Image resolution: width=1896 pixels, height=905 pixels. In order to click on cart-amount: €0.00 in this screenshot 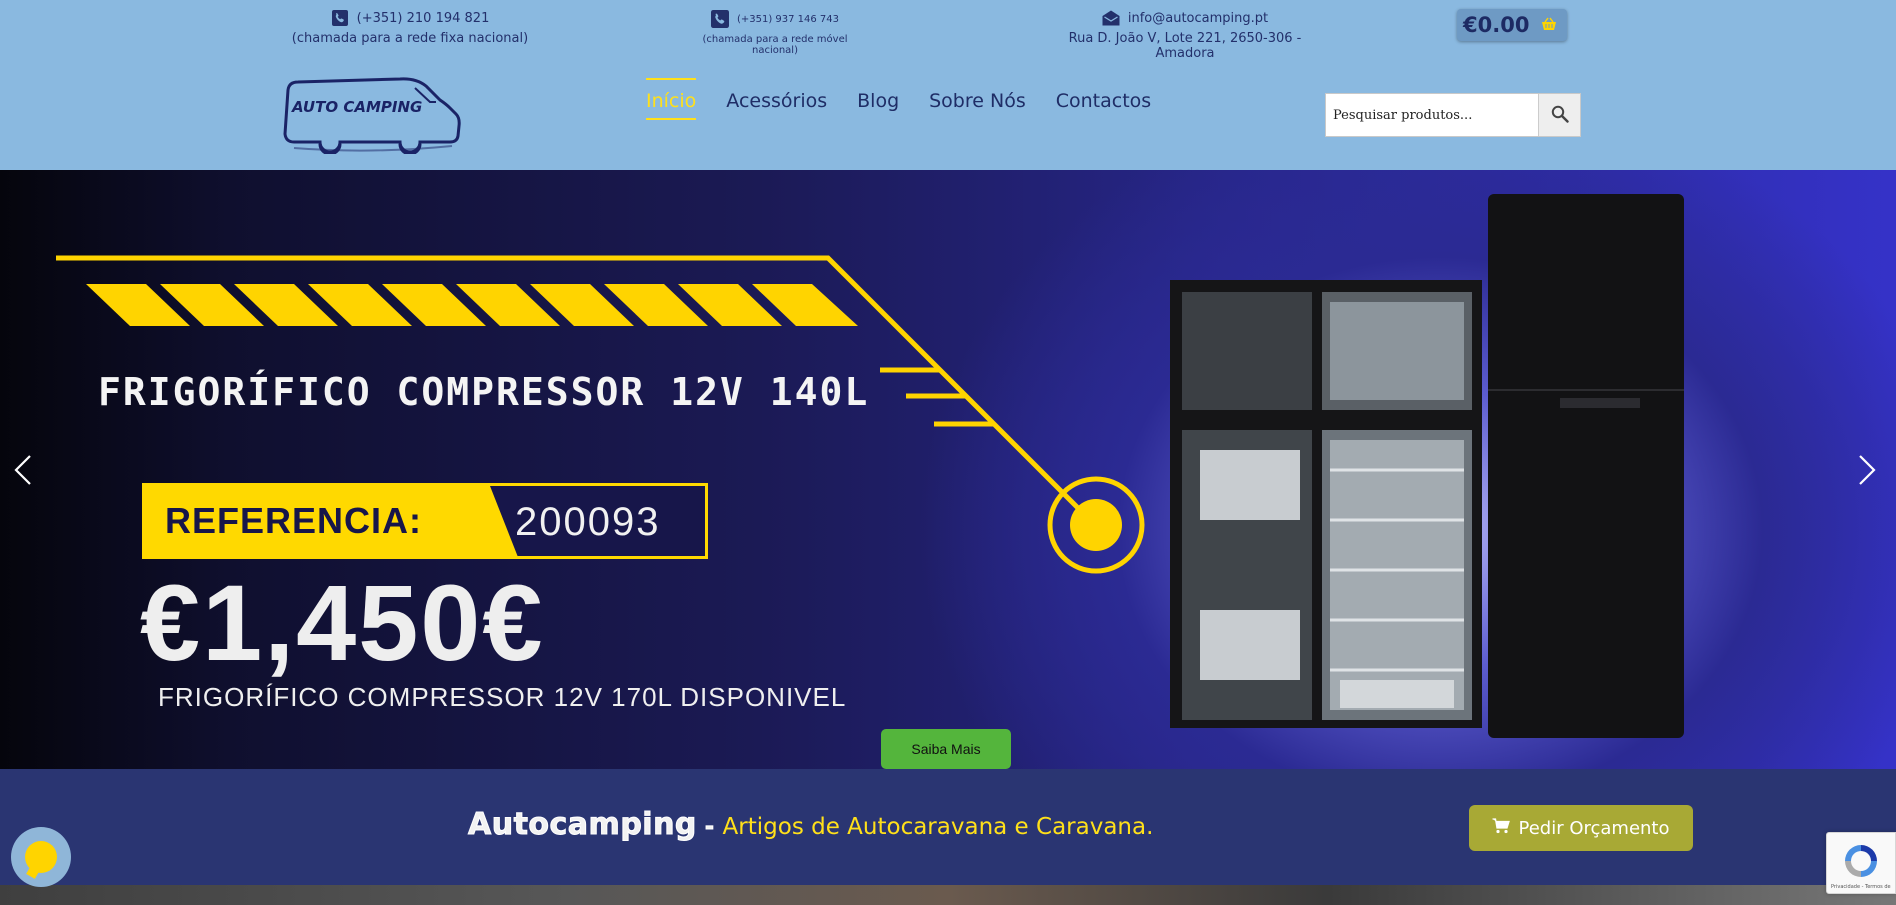, I will do `click(1496, 25)`.